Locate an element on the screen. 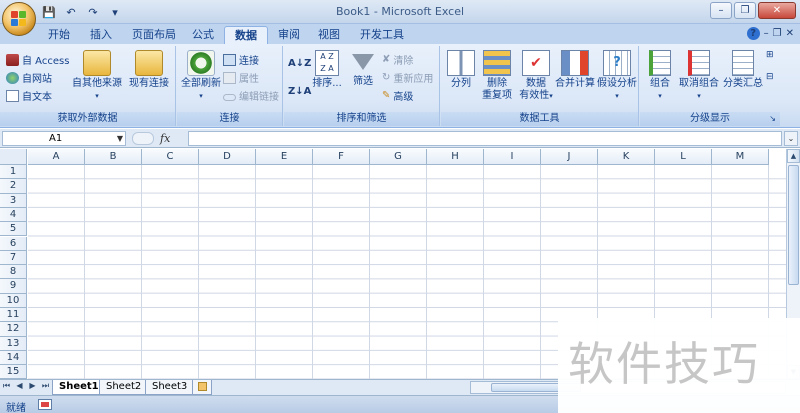  window-title: Book1 - Microsoft Excel is located at coordinates (400, 11).